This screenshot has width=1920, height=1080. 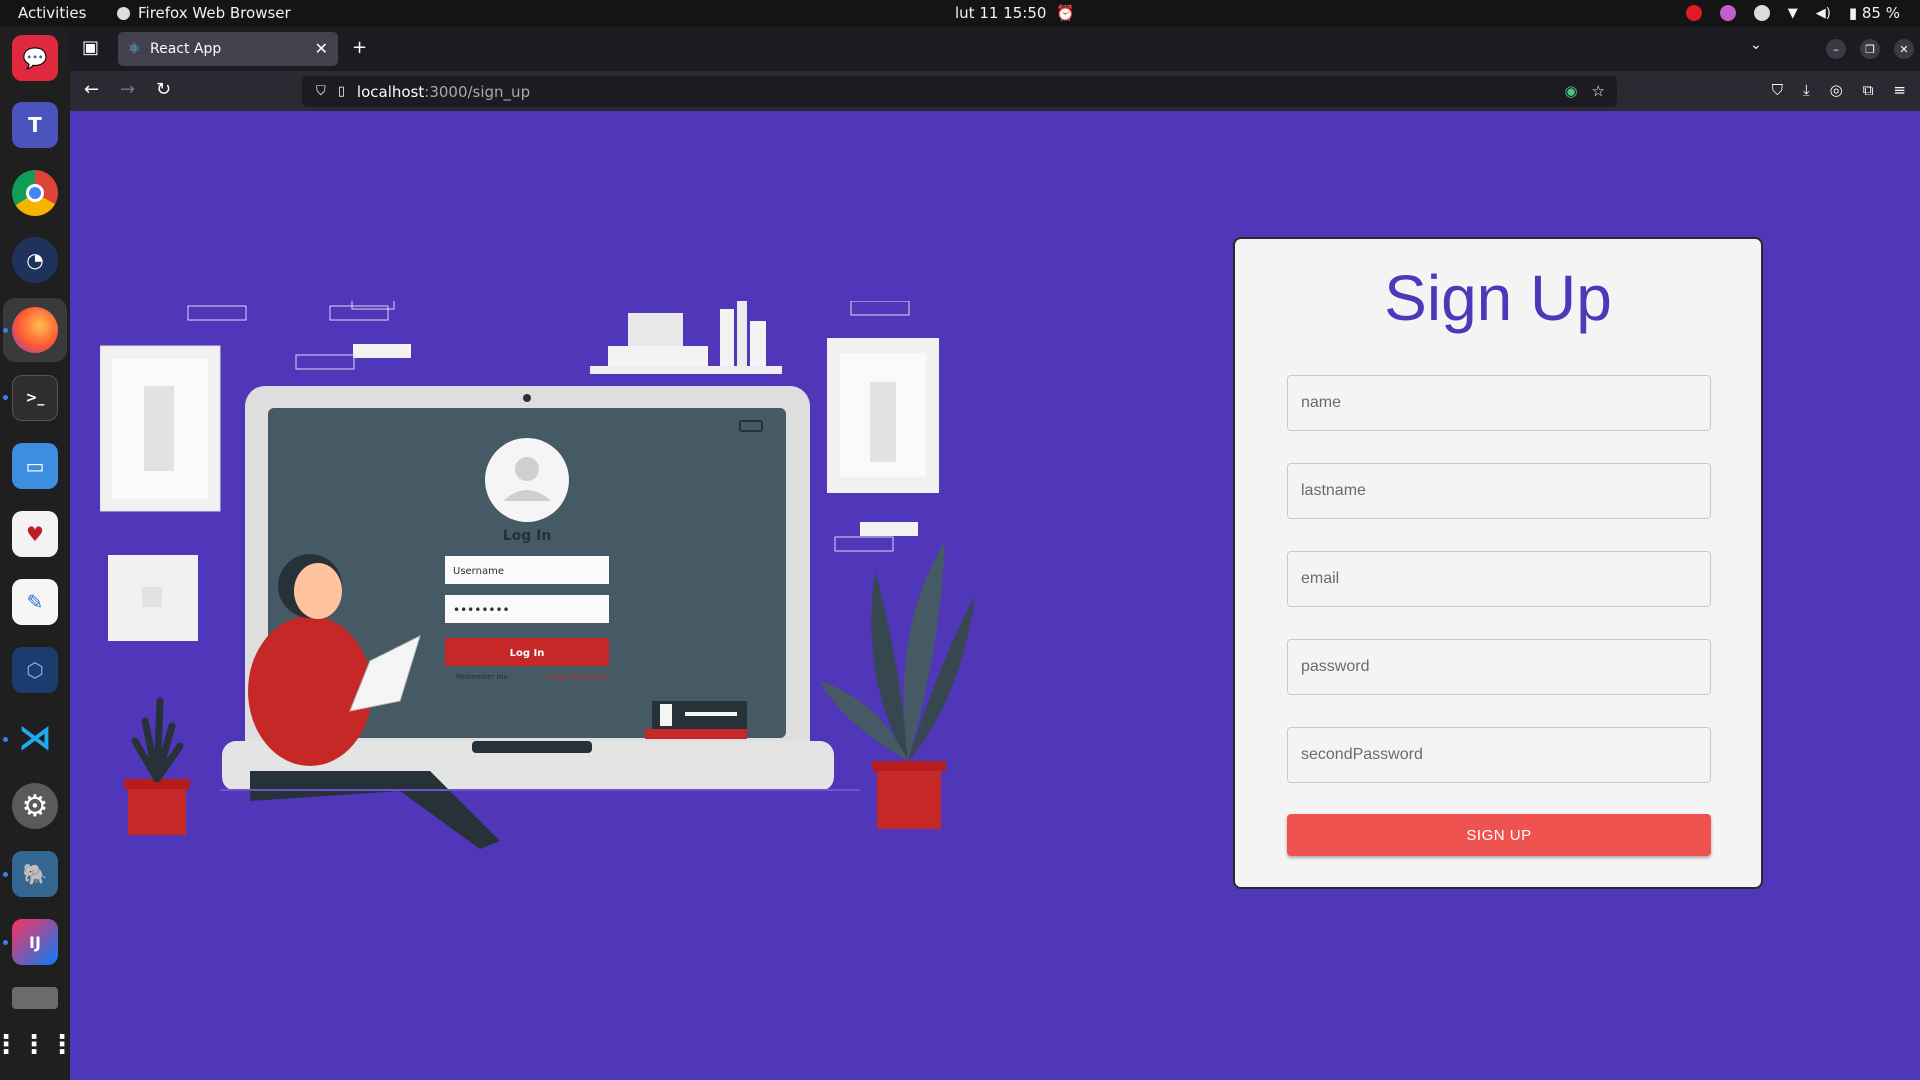 I want to click on shield-icon: ⛉, so click(x=321, y=91).